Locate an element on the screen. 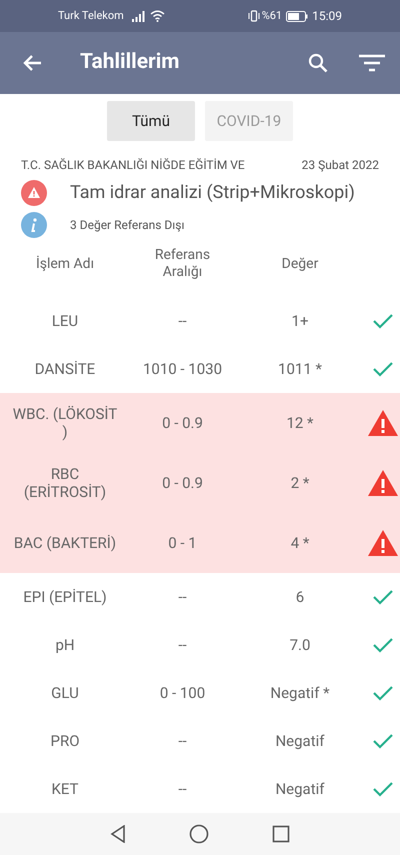  value-cell-text: 2 * is located at coordinates (300, 483).